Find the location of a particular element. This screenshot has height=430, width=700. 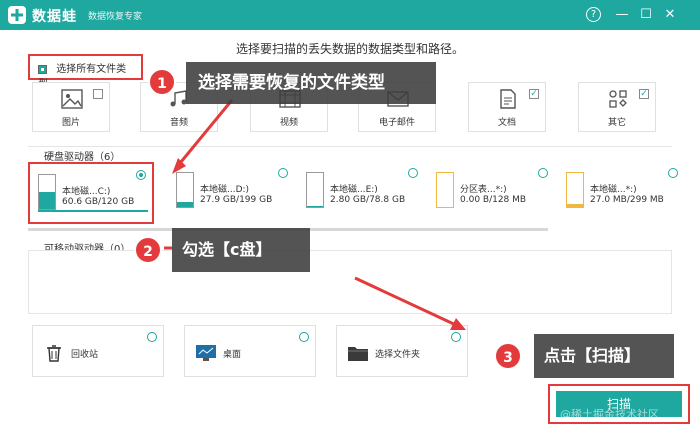

drive-size: 0.00 B/128 MB is located at coordinates (493, 200).